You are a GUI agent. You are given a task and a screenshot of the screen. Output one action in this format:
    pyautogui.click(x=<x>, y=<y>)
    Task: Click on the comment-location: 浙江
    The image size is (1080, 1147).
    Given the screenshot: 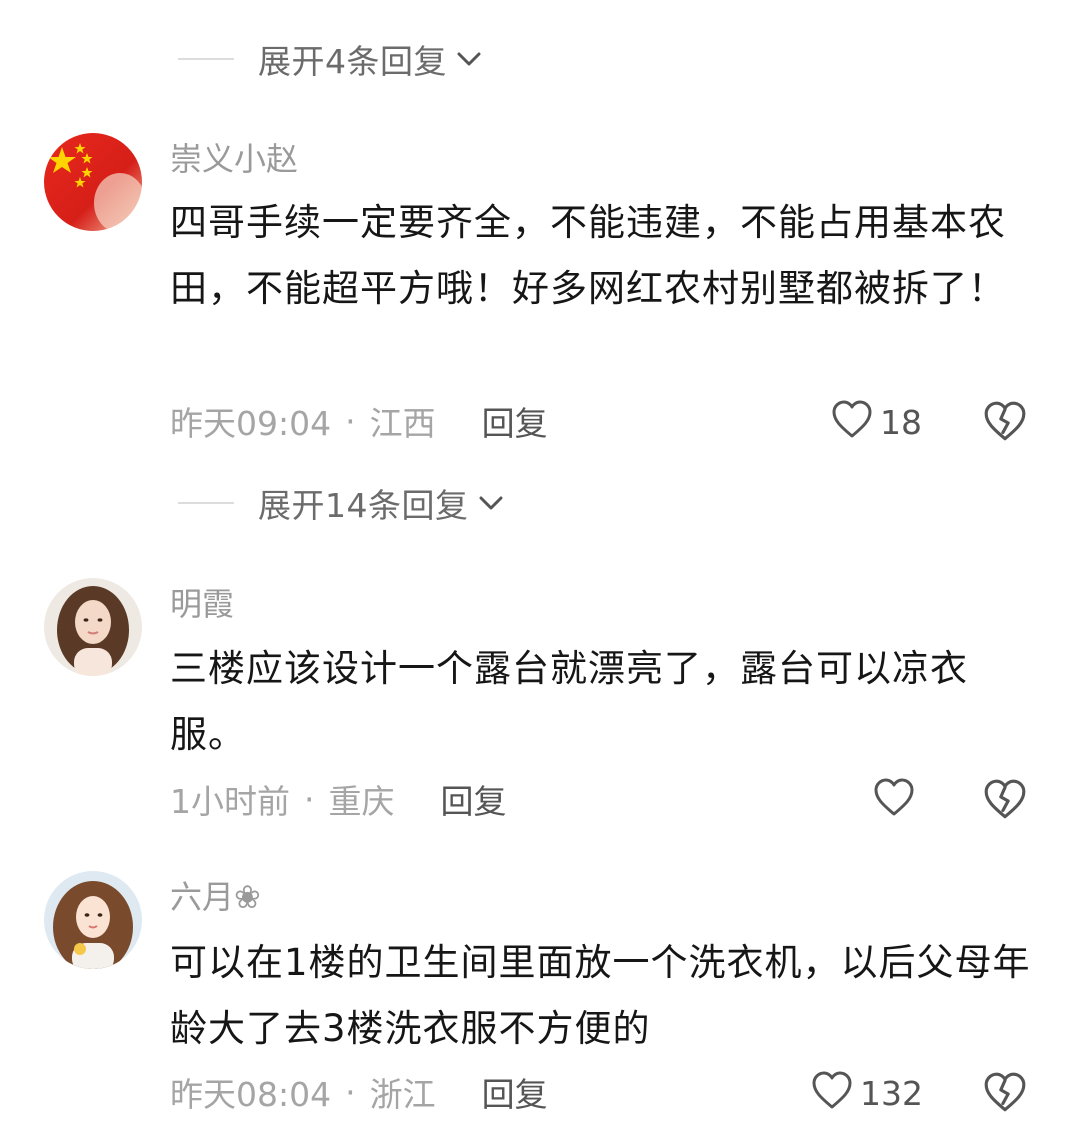 What is the action you would take?
    pyautogui.click(x=402, y=1094)
    